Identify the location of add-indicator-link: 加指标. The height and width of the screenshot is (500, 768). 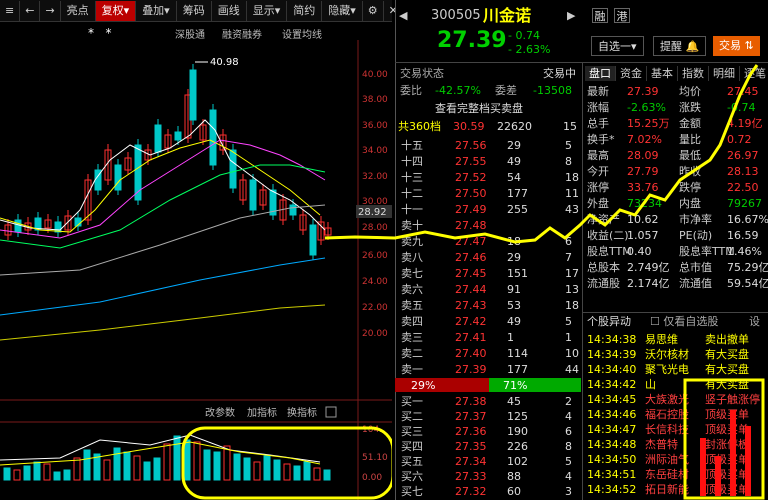
(262, 412).